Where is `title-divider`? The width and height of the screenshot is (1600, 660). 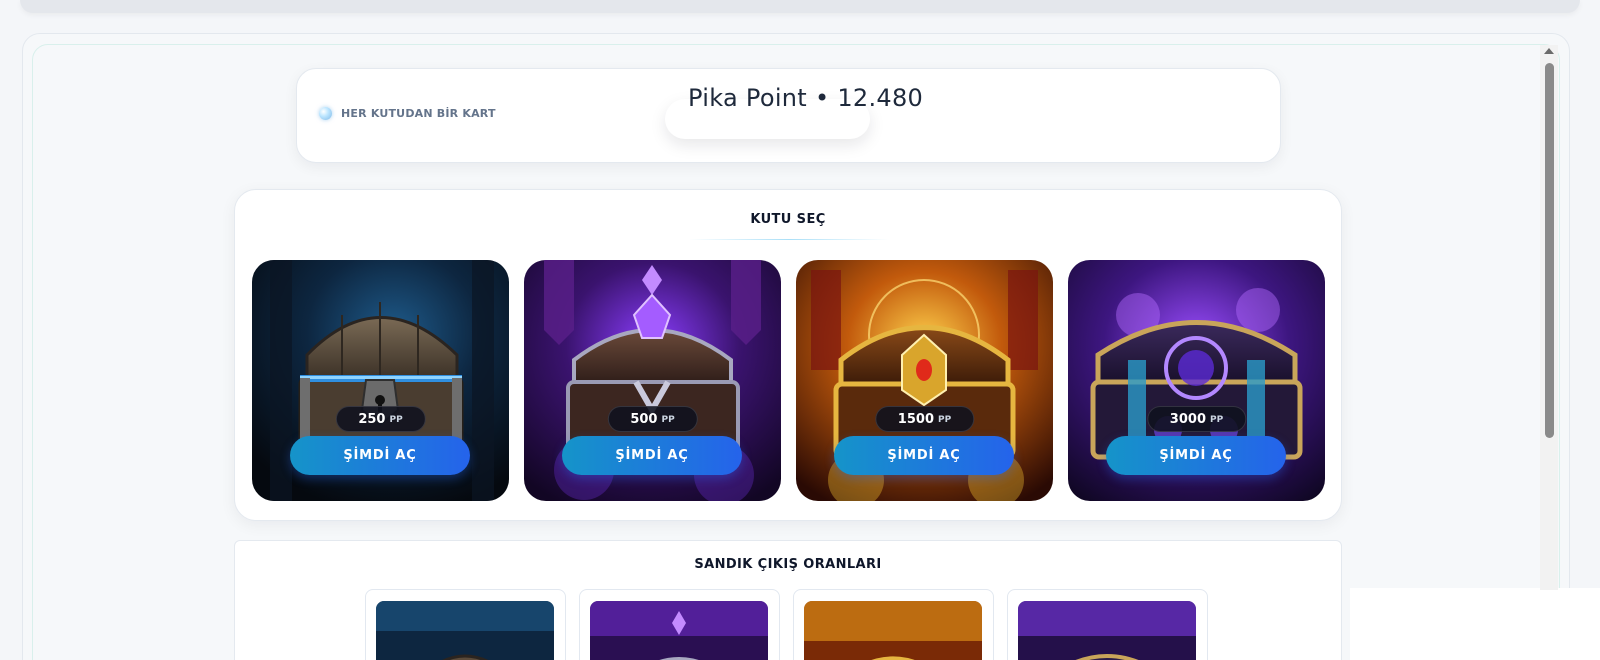 title-divider is located at coordinates (789, 239).